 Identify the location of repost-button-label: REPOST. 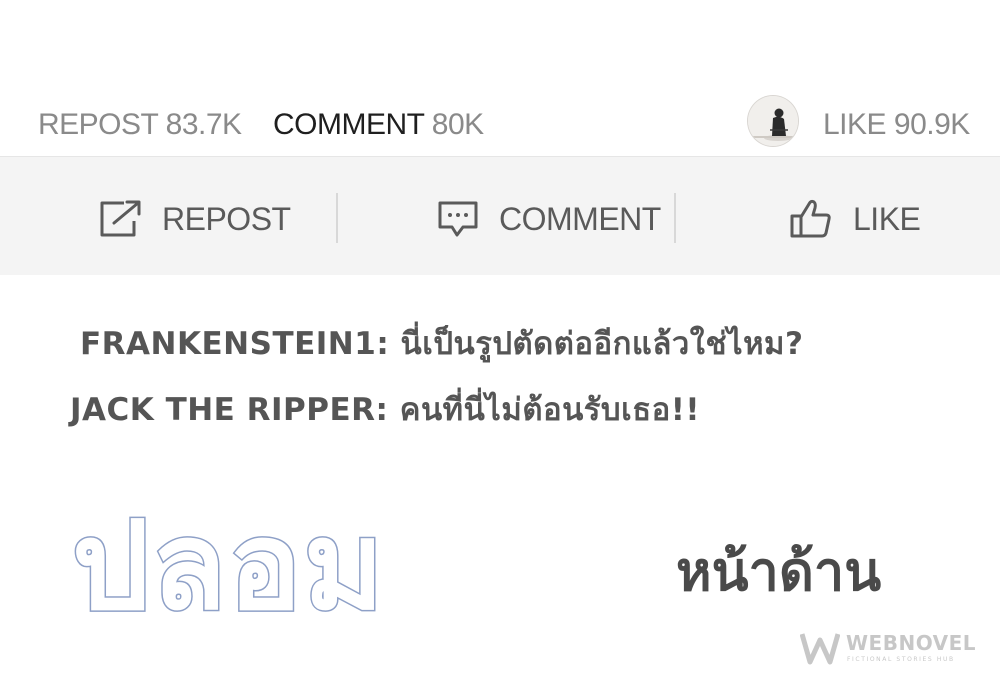
(226, 218).